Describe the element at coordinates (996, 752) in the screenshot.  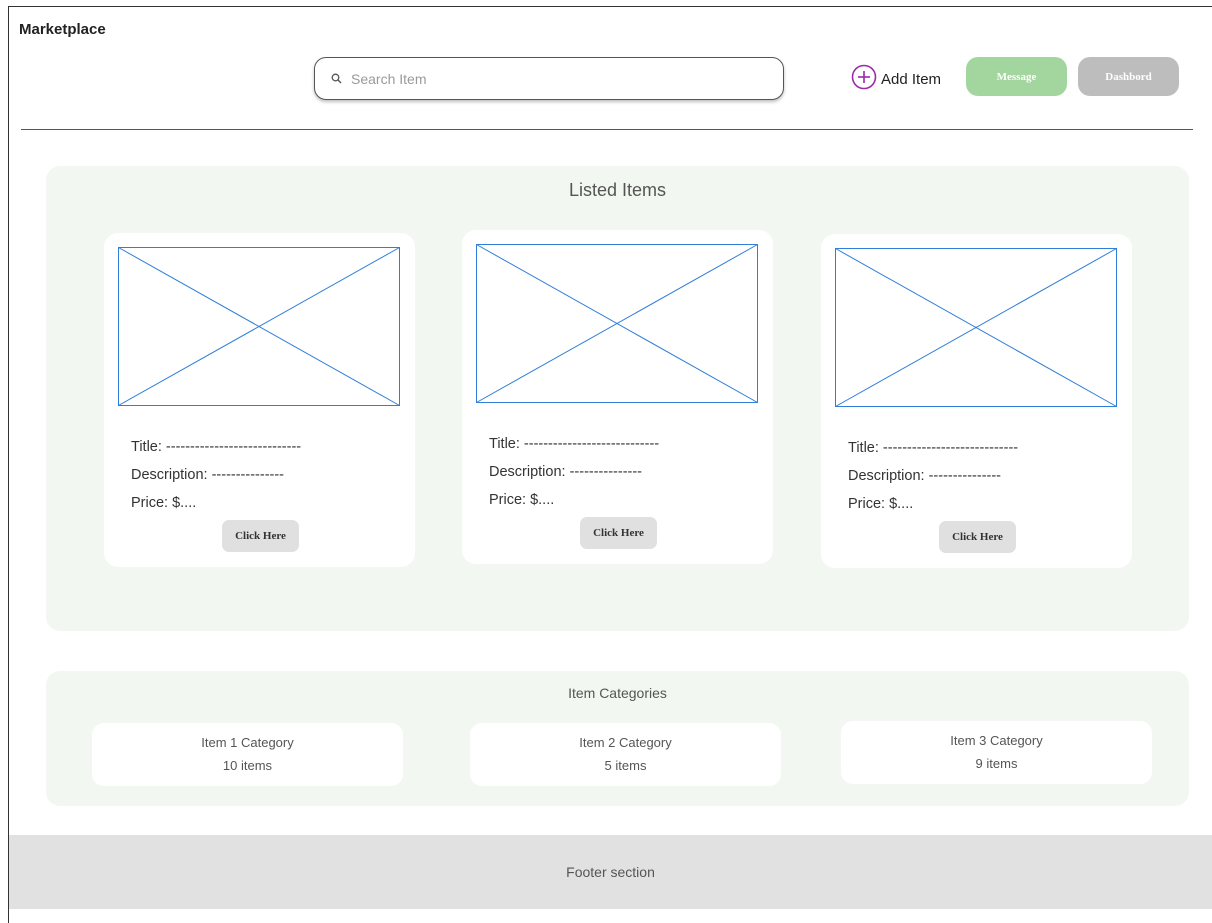
I see `category-card-3: Item 3 Category 9 items` at that location.